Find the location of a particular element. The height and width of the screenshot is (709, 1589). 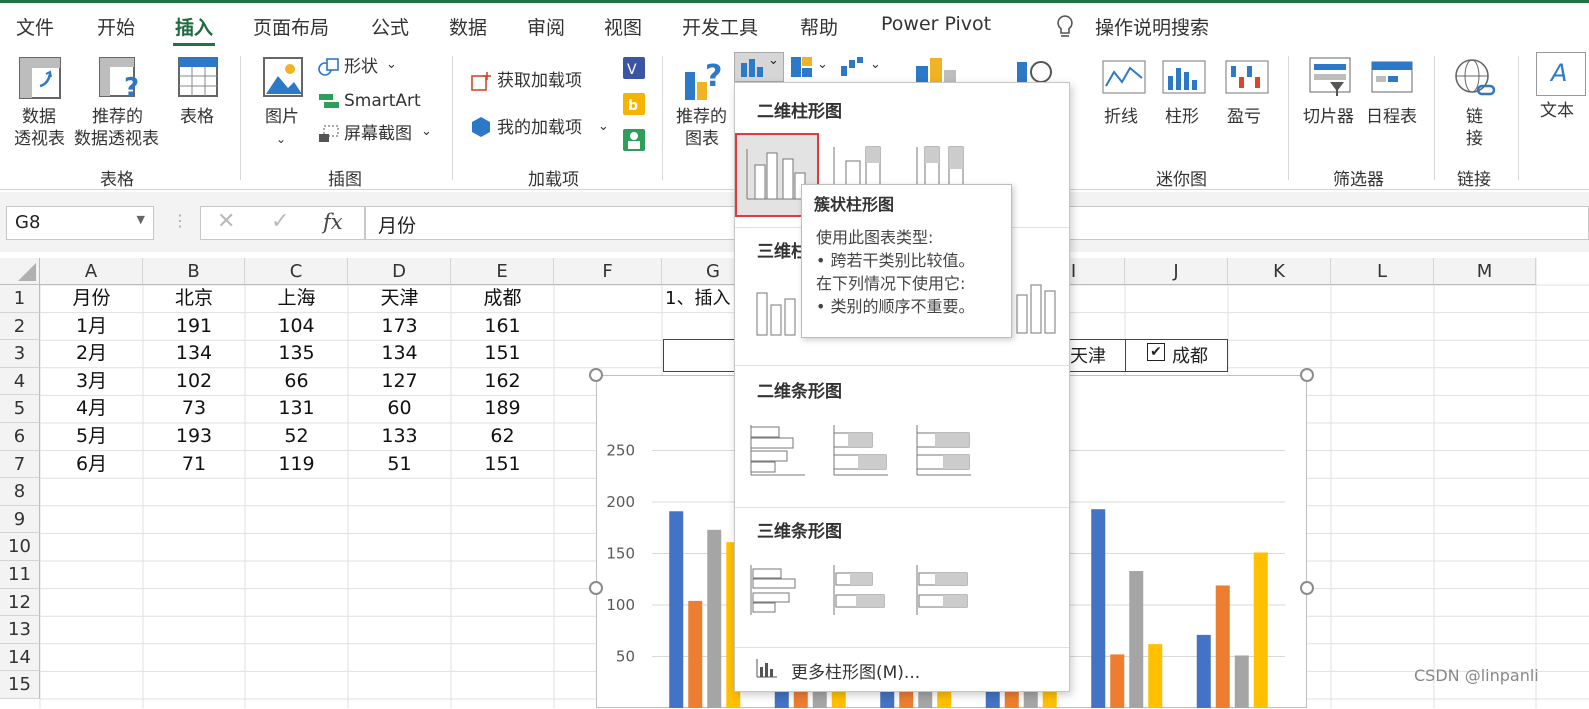

100-stacked-bar-icon is located at coordinates (944, 450).